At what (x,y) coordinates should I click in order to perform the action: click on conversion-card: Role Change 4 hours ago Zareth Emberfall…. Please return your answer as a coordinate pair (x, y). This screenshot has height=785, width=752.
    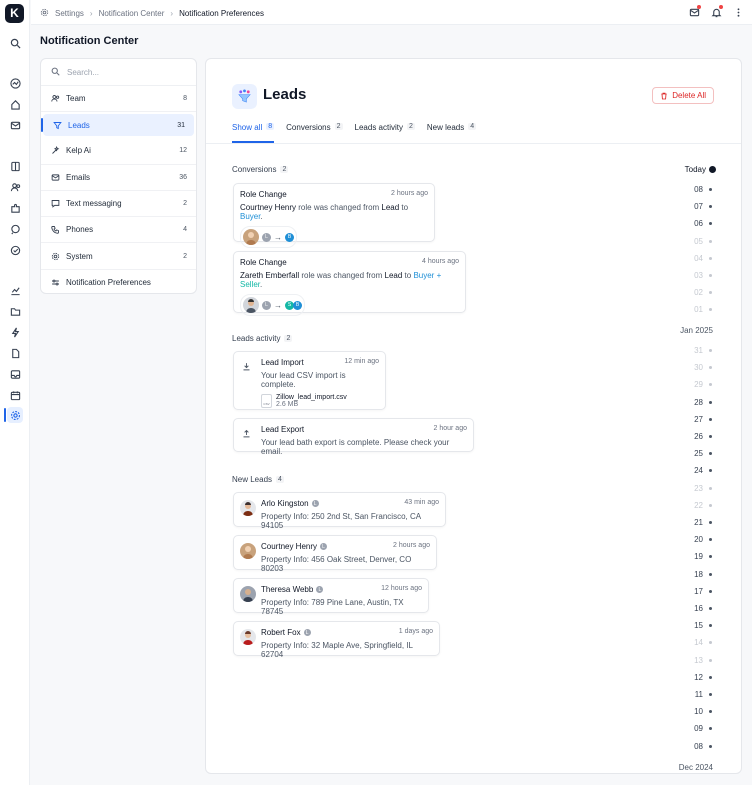
    Looking at the image, I should click on (349, 283).